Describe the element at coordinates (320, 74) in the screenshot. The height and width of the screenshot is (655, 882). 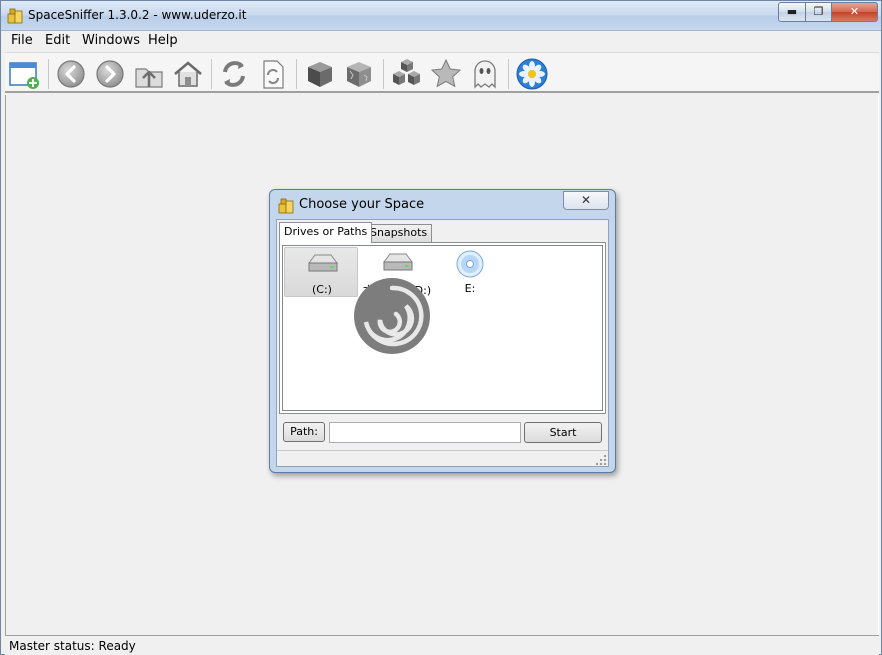
I see `cube-dark-icon` at that location.